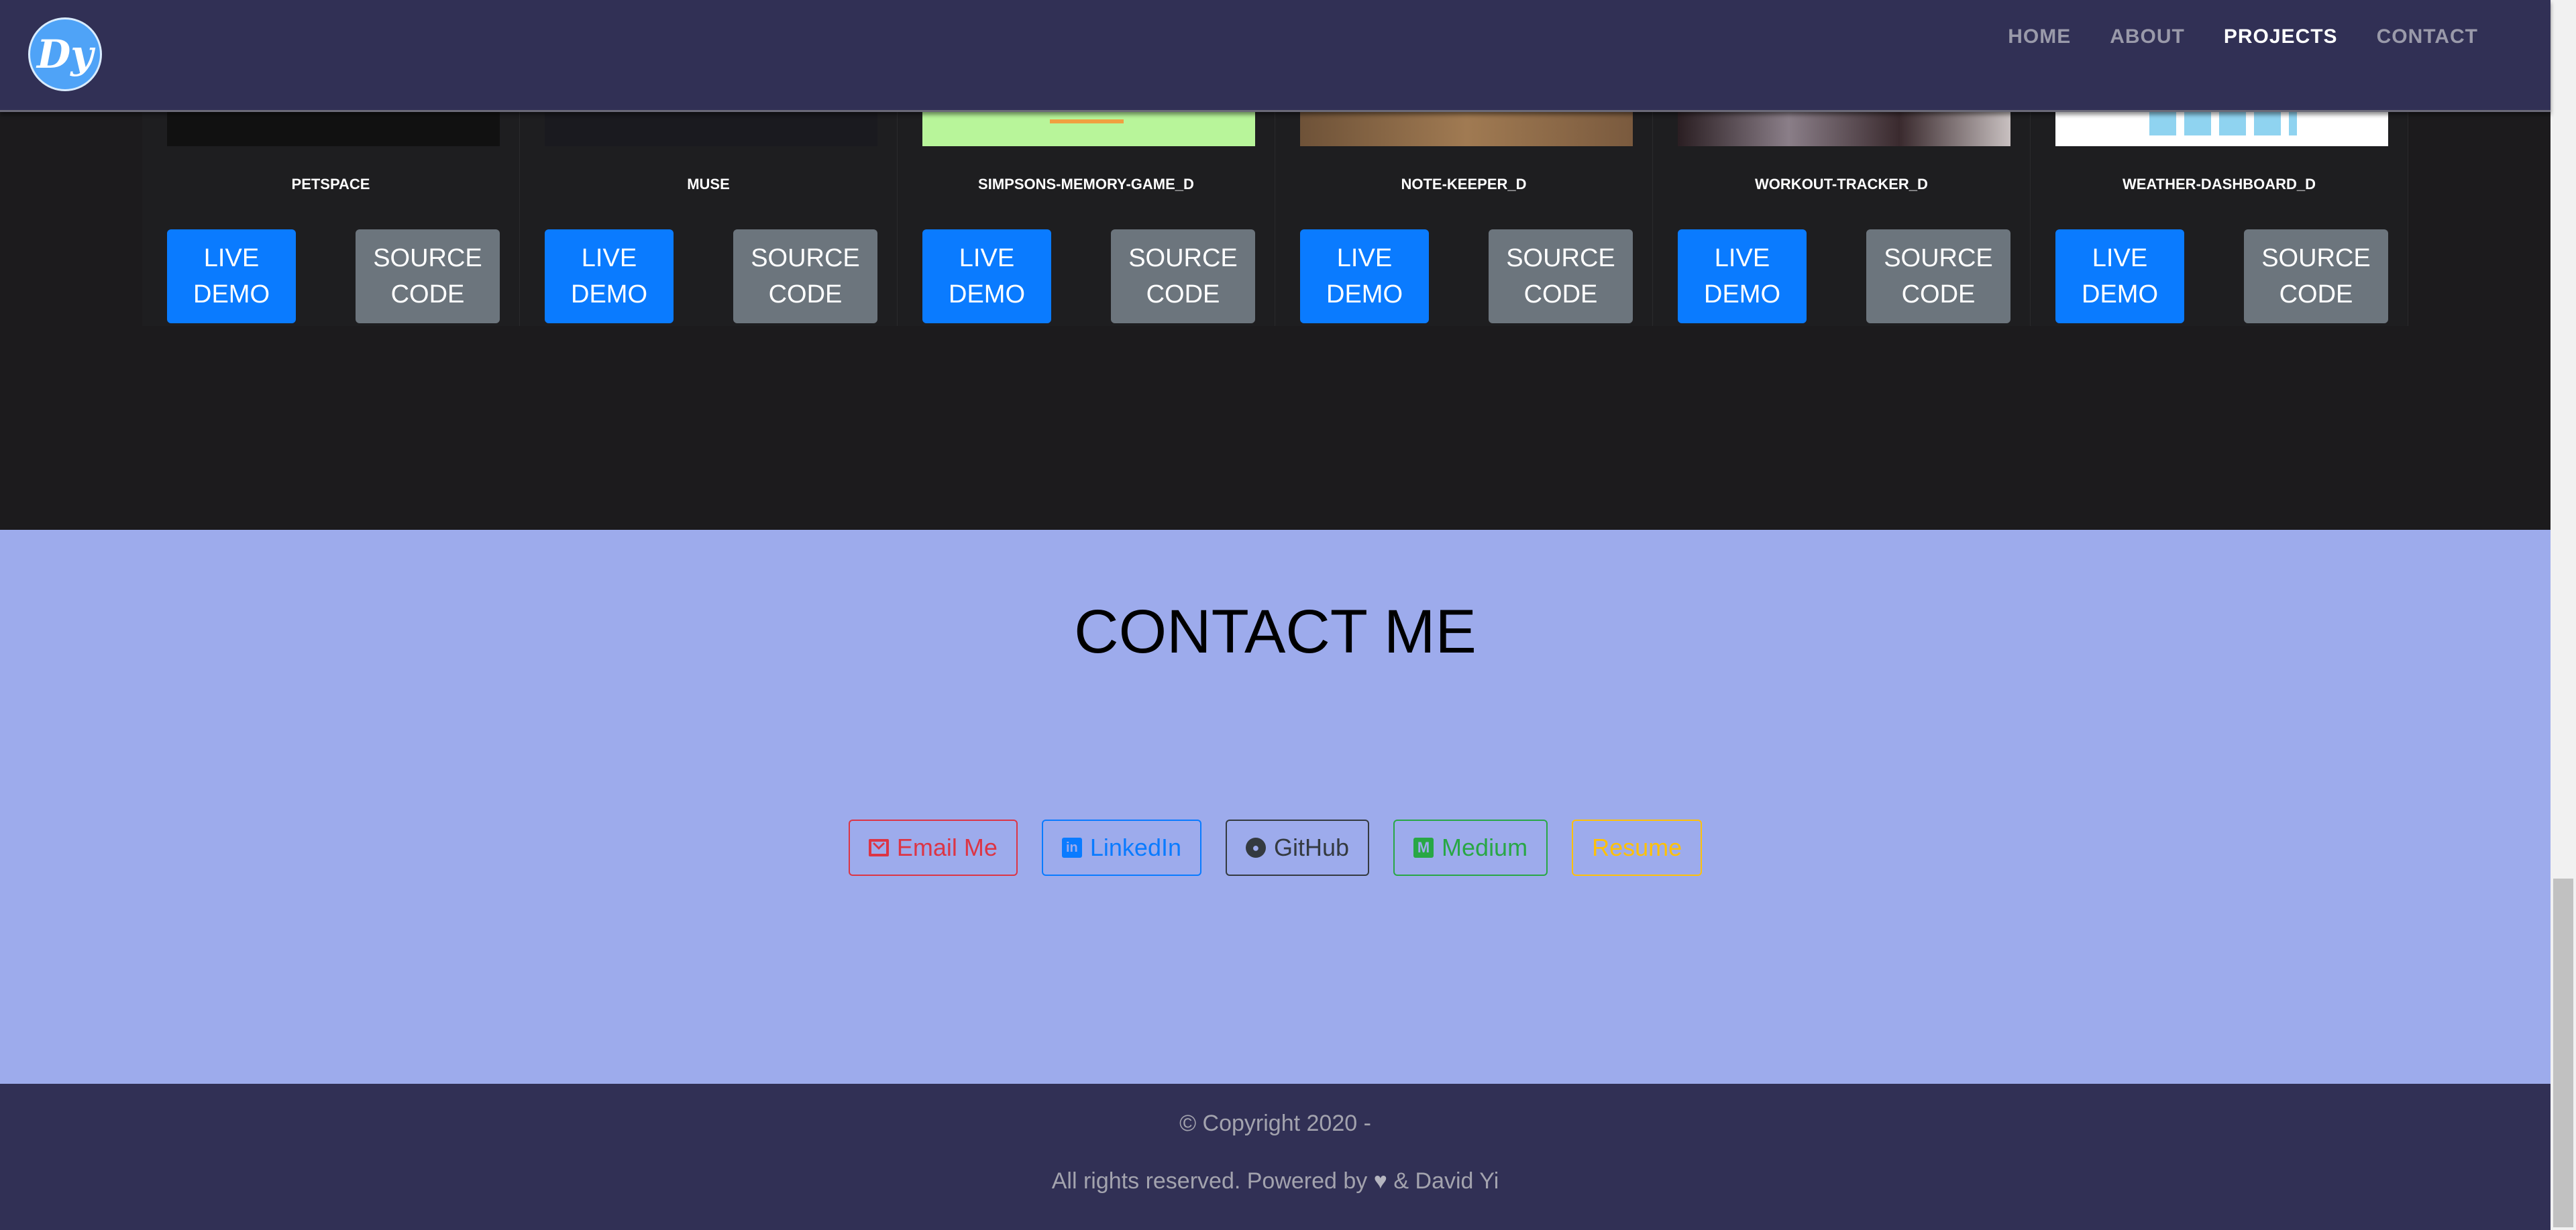  What do you see at coordinates (1311, 847) in the screenshot?
I see `github-label: GitHub` at bounding box center [1311, 847].